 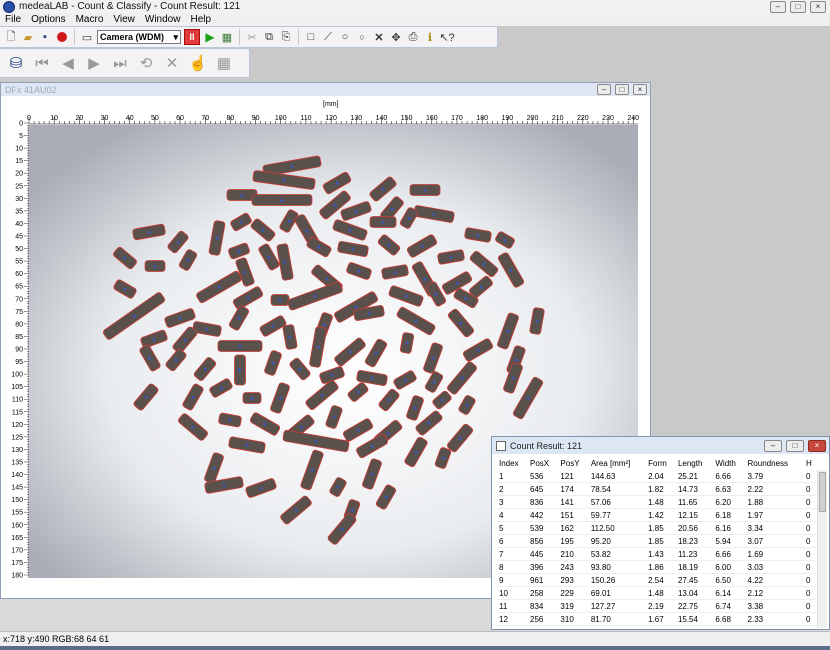 I want to click on table-vertical-scrollbar, so click(x=822, y=549).